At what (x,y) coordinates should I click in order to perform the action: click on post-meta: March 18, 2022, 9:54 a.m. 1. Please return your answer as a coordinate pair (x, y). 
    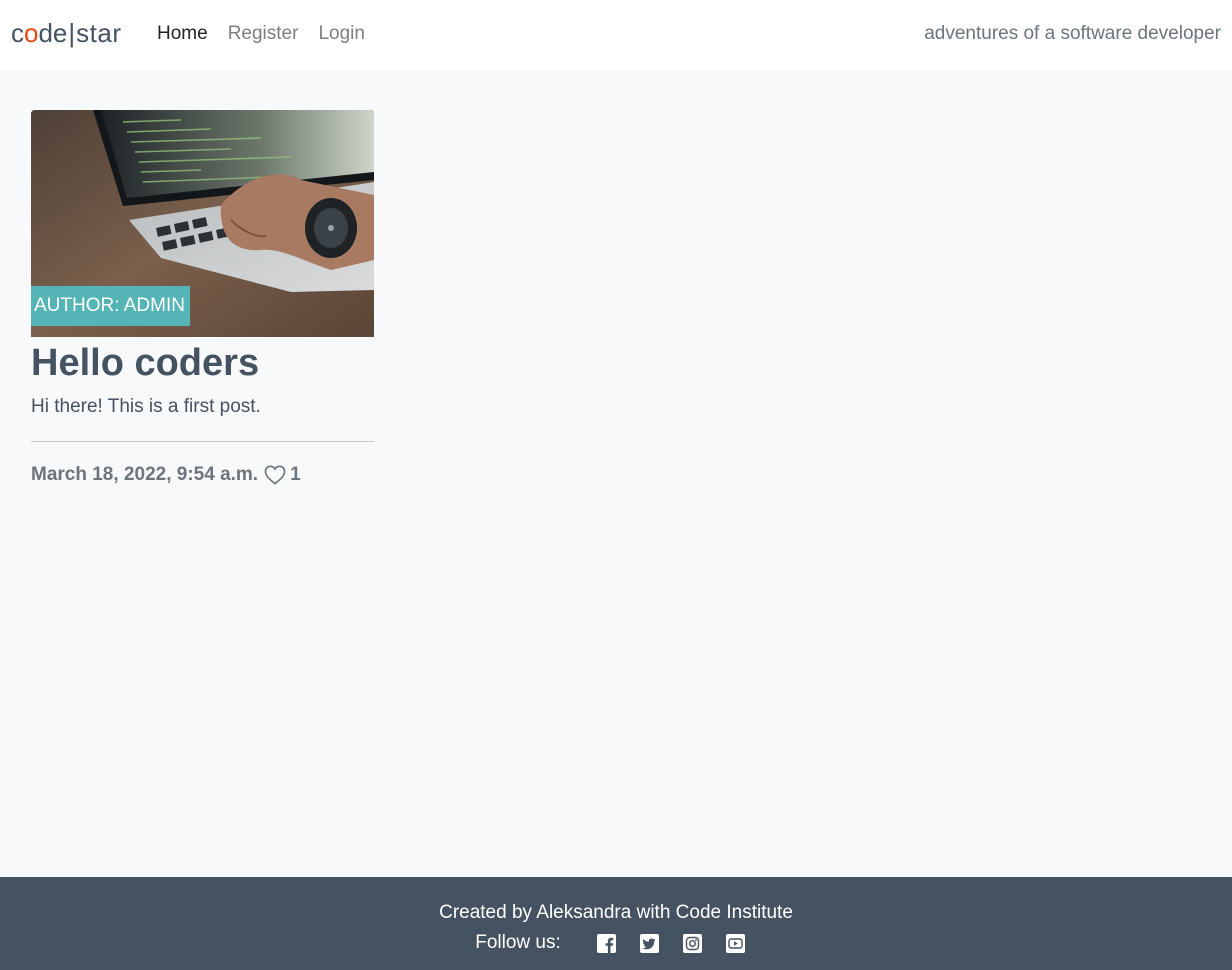
    Looking at the image, I should click on (202, 475).